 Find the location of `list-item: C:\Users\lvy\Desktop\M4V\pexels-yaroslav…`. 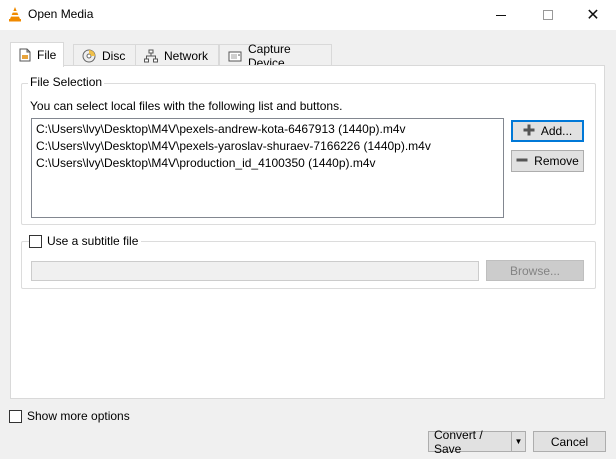

list-item: C:\Users\lvy\Desktop\M4V\pexels-yaroslav… is located at coordinates (267, 146).